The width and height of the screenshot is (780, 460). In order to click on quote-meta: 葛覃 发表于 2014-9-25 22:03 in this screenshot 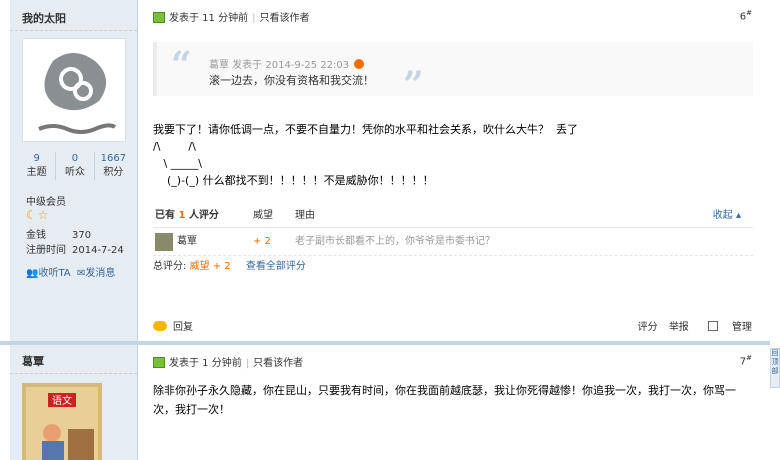, I will do `click(287, 63)`.